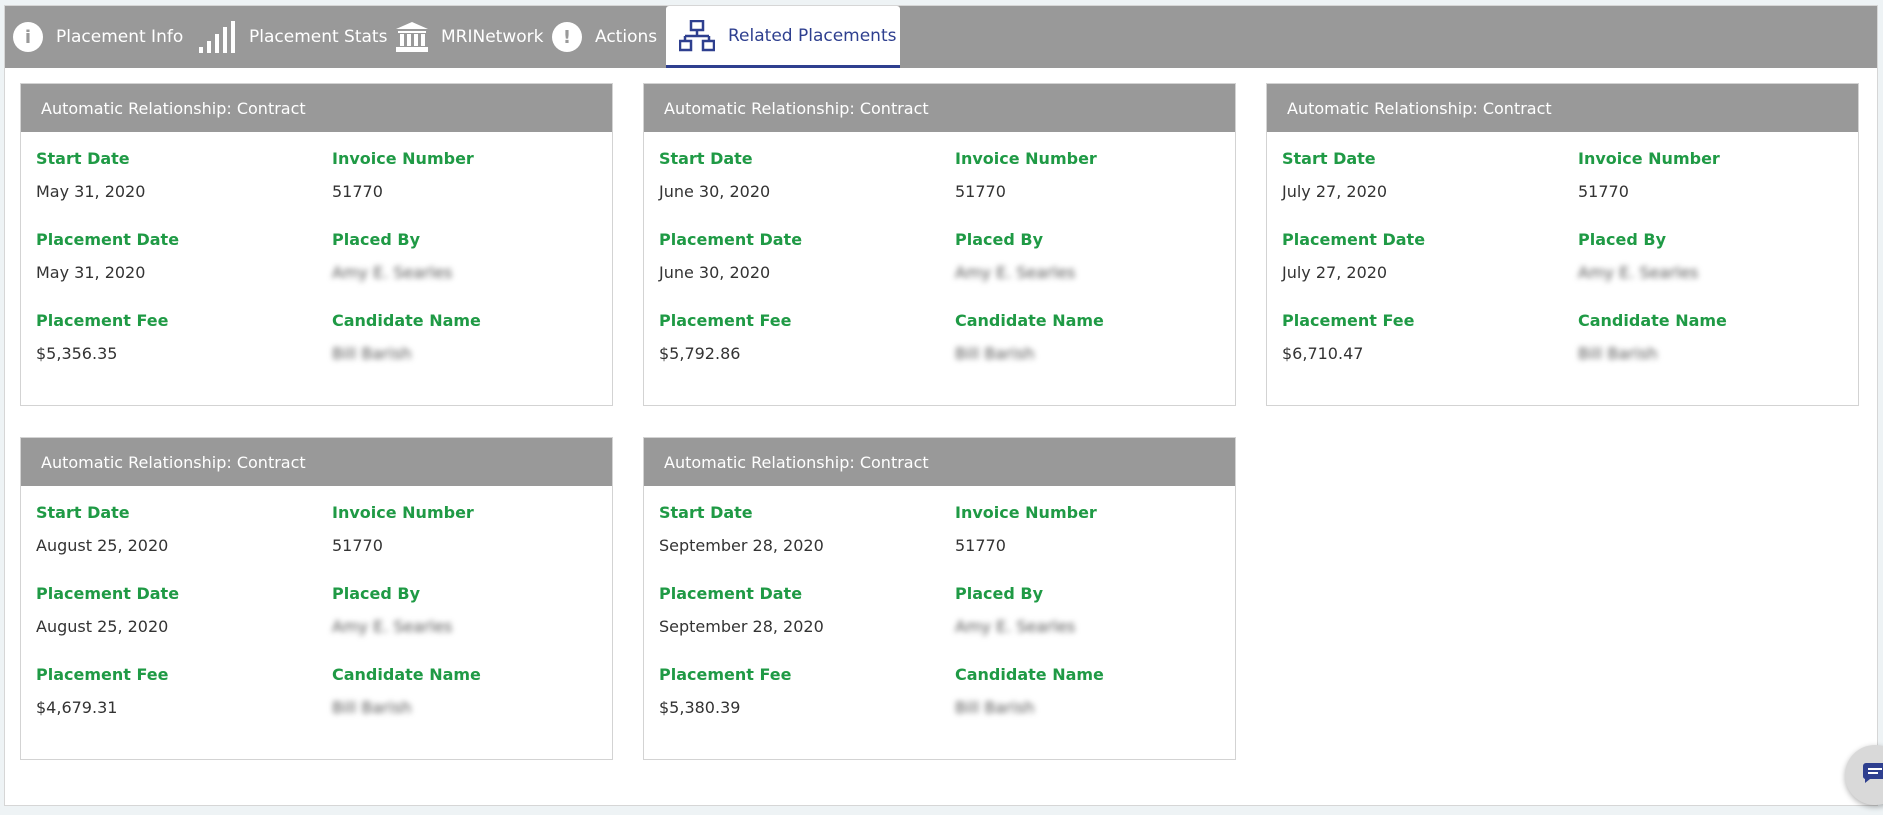  Describe the element at coordinates (700, 353) in the screenshot. I see `placement-fee-value: $5,792.86` at that location.